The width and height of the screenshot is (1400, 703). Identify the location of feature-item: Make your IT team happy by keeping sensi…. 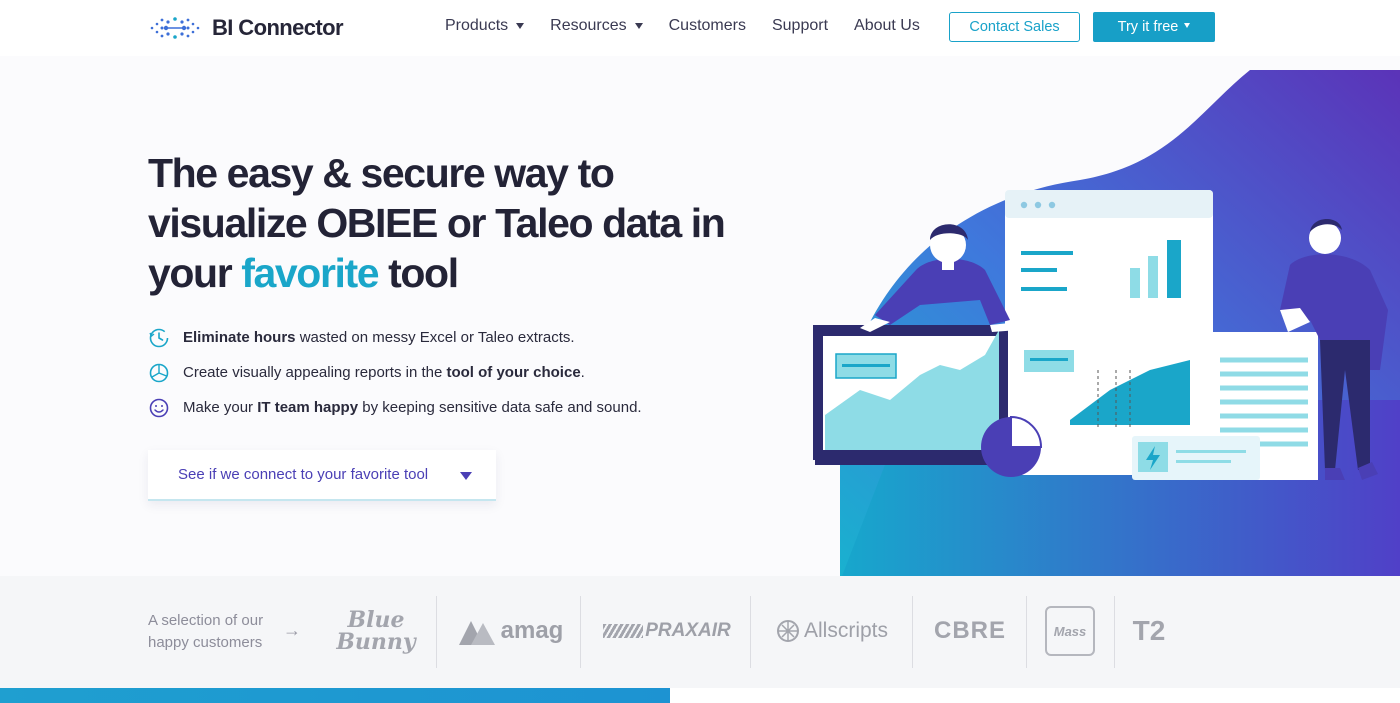
(395, 407).